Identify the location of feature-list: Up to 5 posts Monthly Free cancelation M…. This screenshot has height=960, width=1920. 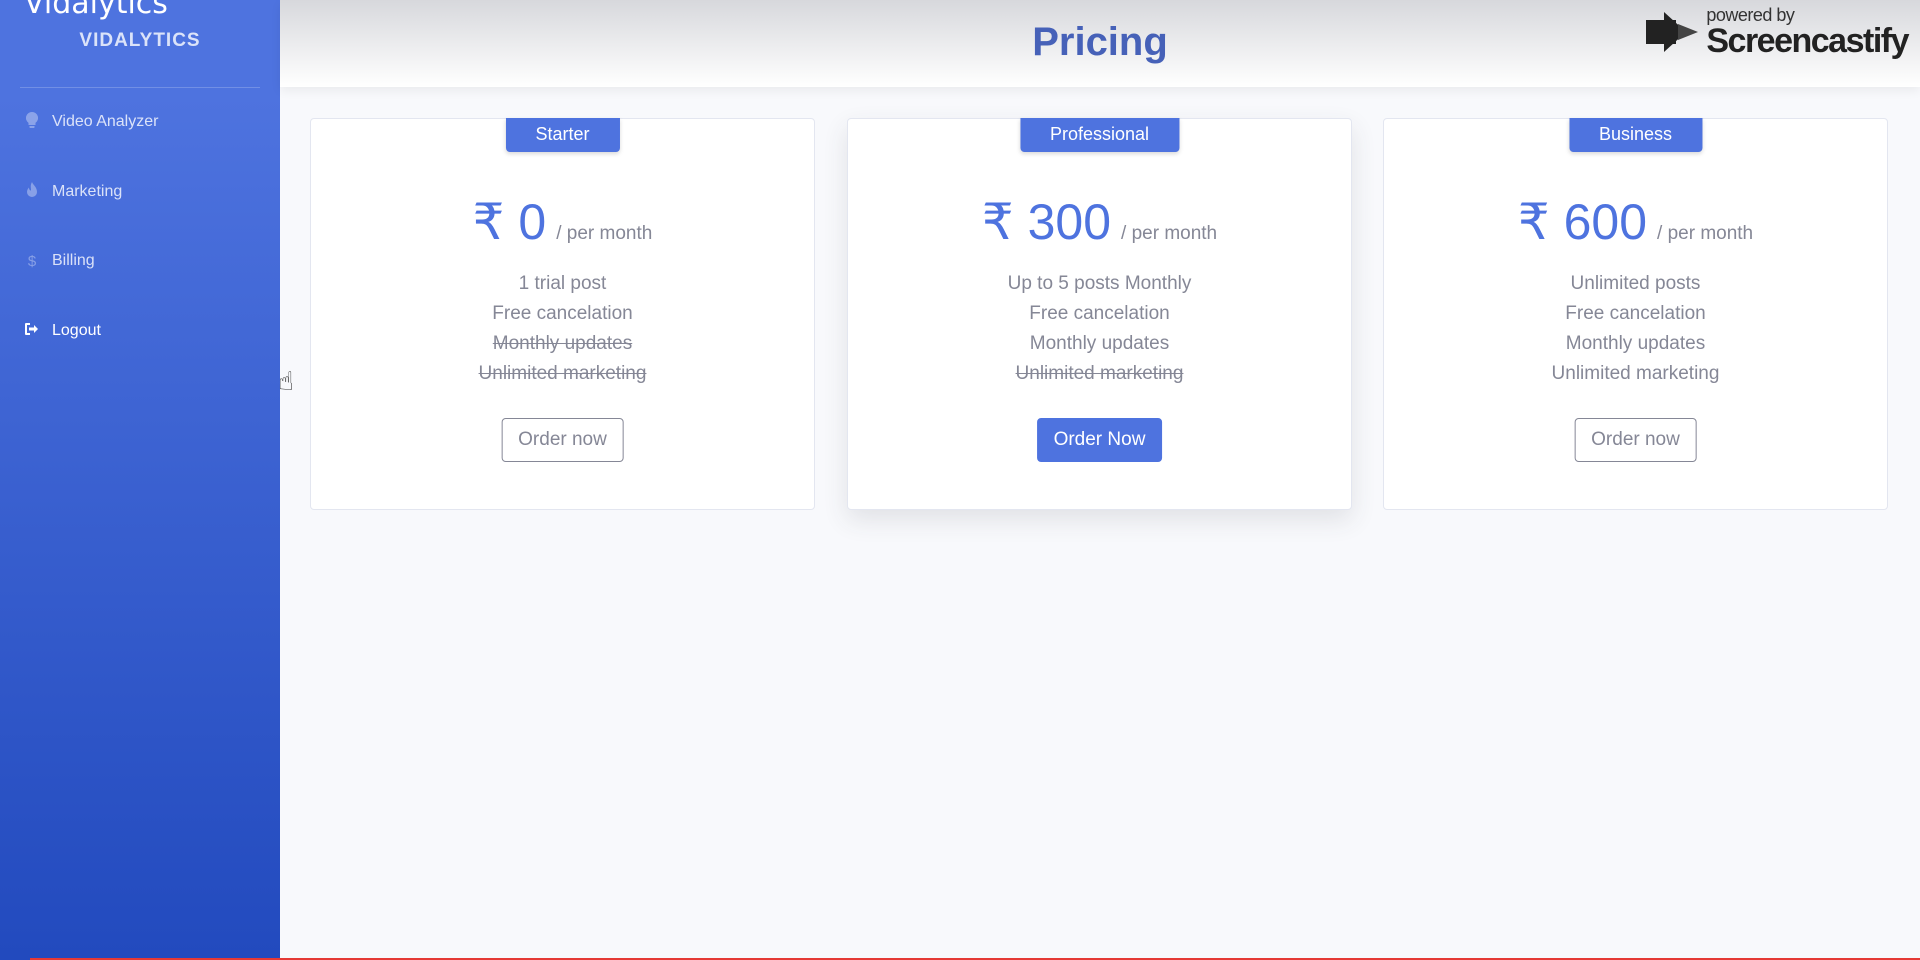
(1099, 329).